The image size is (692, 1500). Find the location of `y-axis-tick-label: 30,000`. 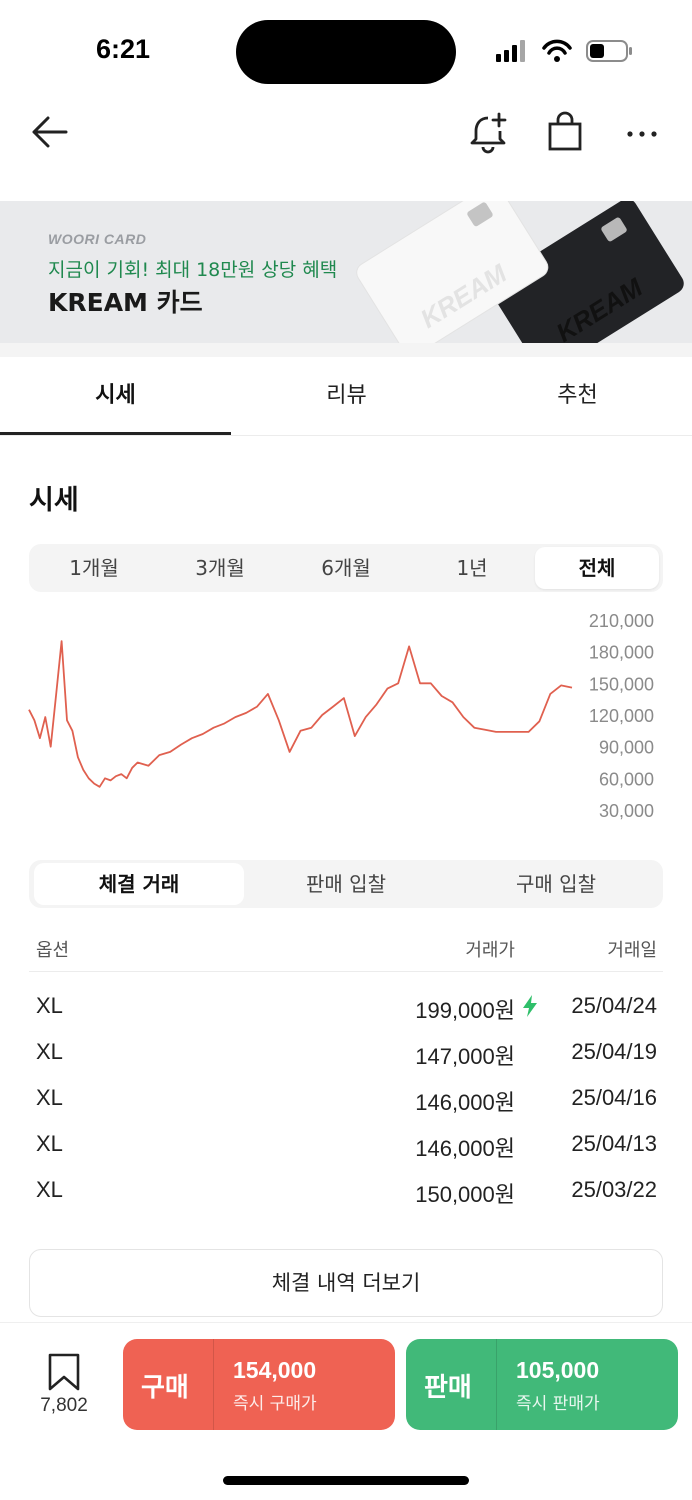

y-axis-tick-label: 30,000 is located at coordinates (626, 811).